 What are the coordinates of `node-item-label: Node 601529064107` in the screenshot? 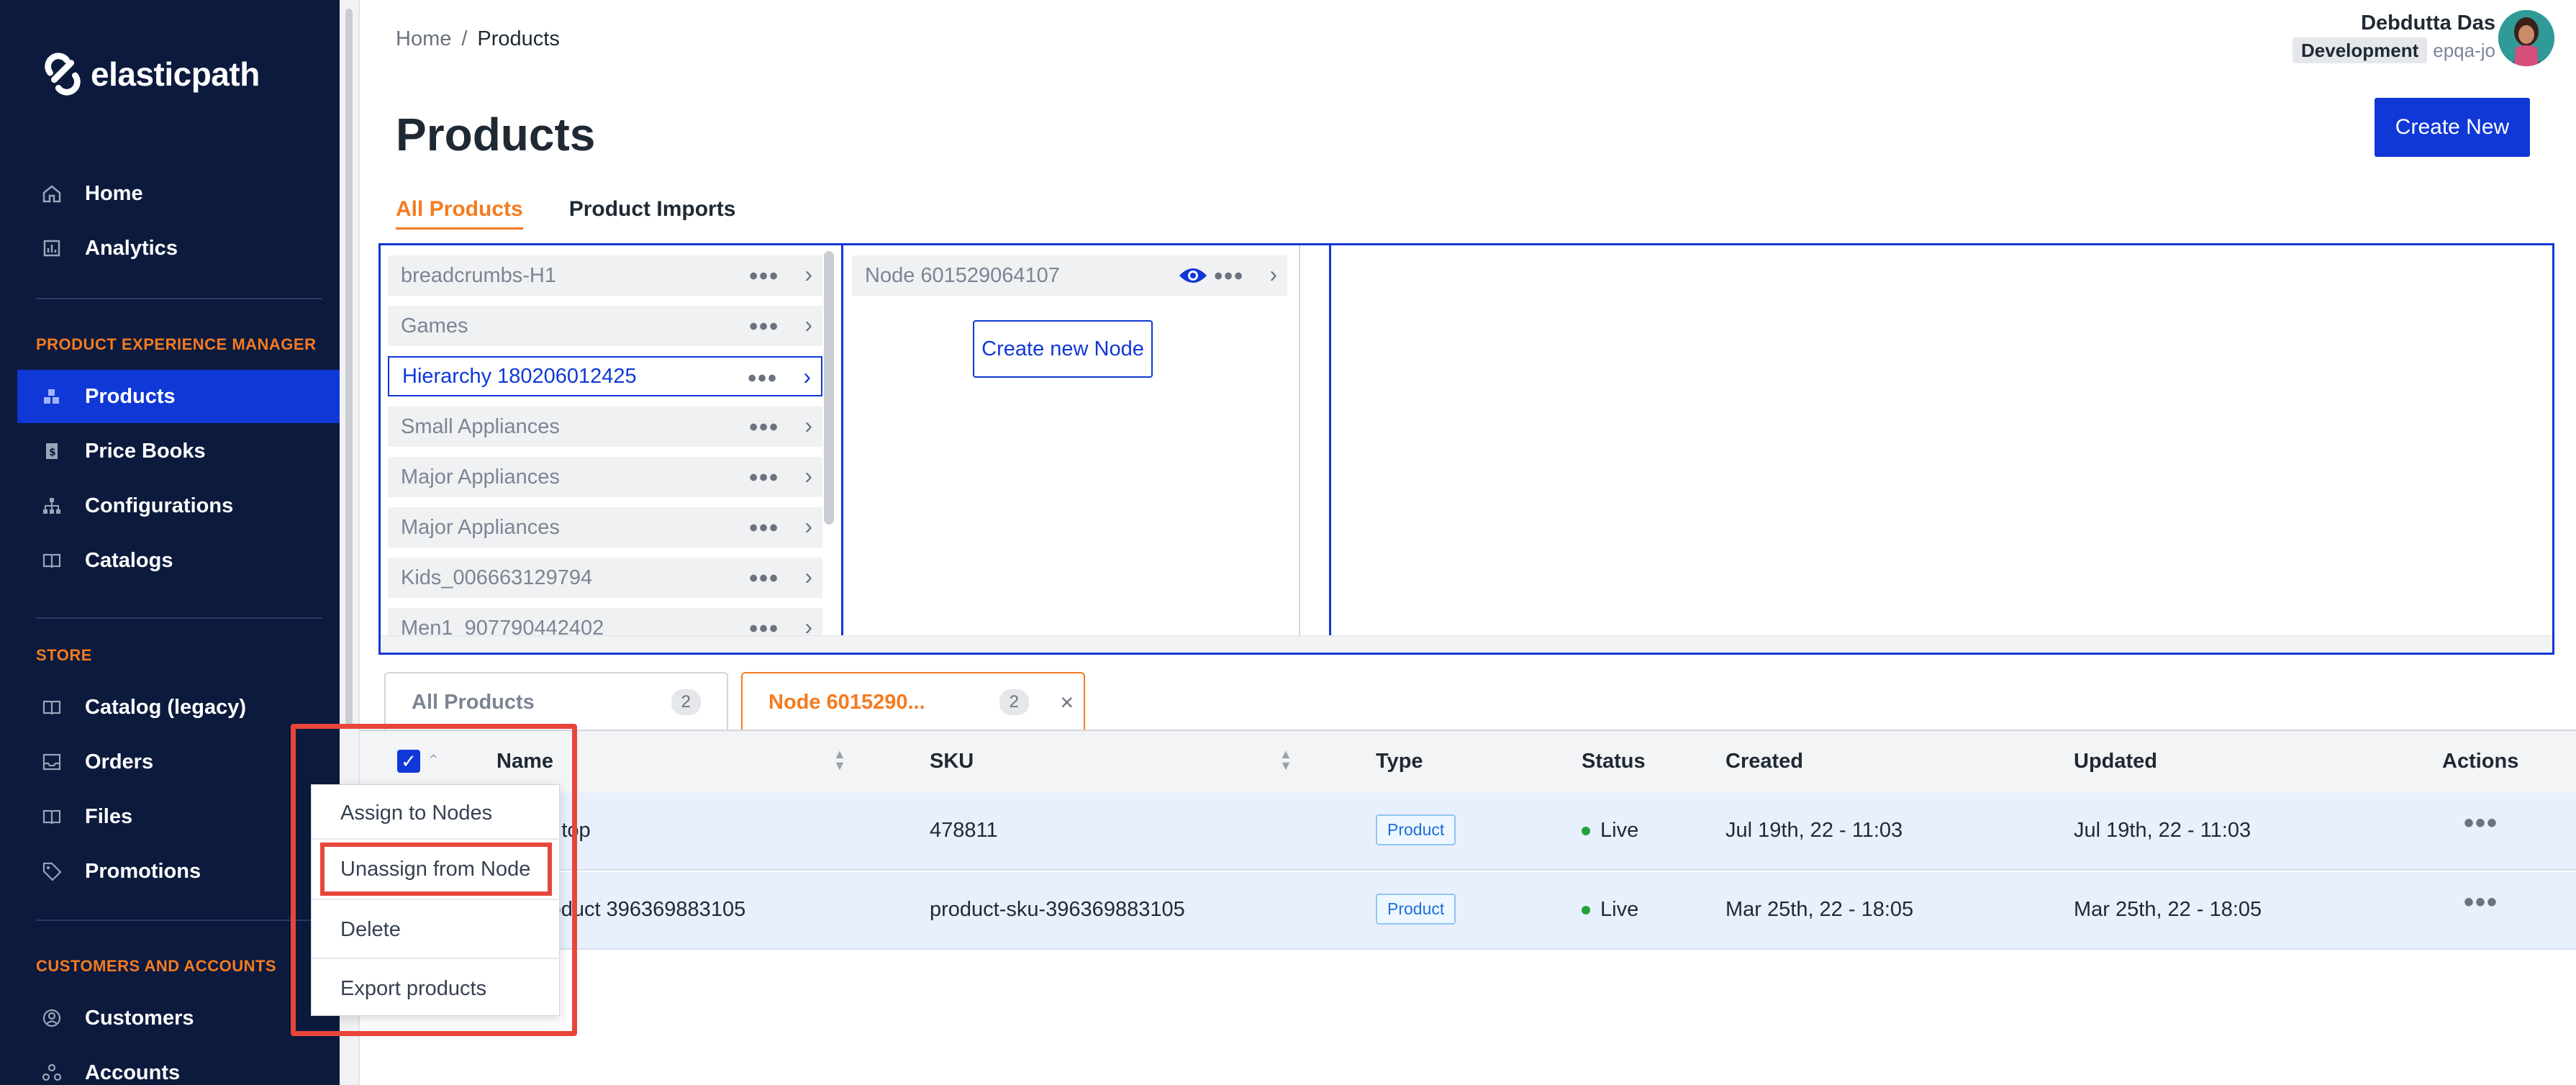 It's located at (963, 275).